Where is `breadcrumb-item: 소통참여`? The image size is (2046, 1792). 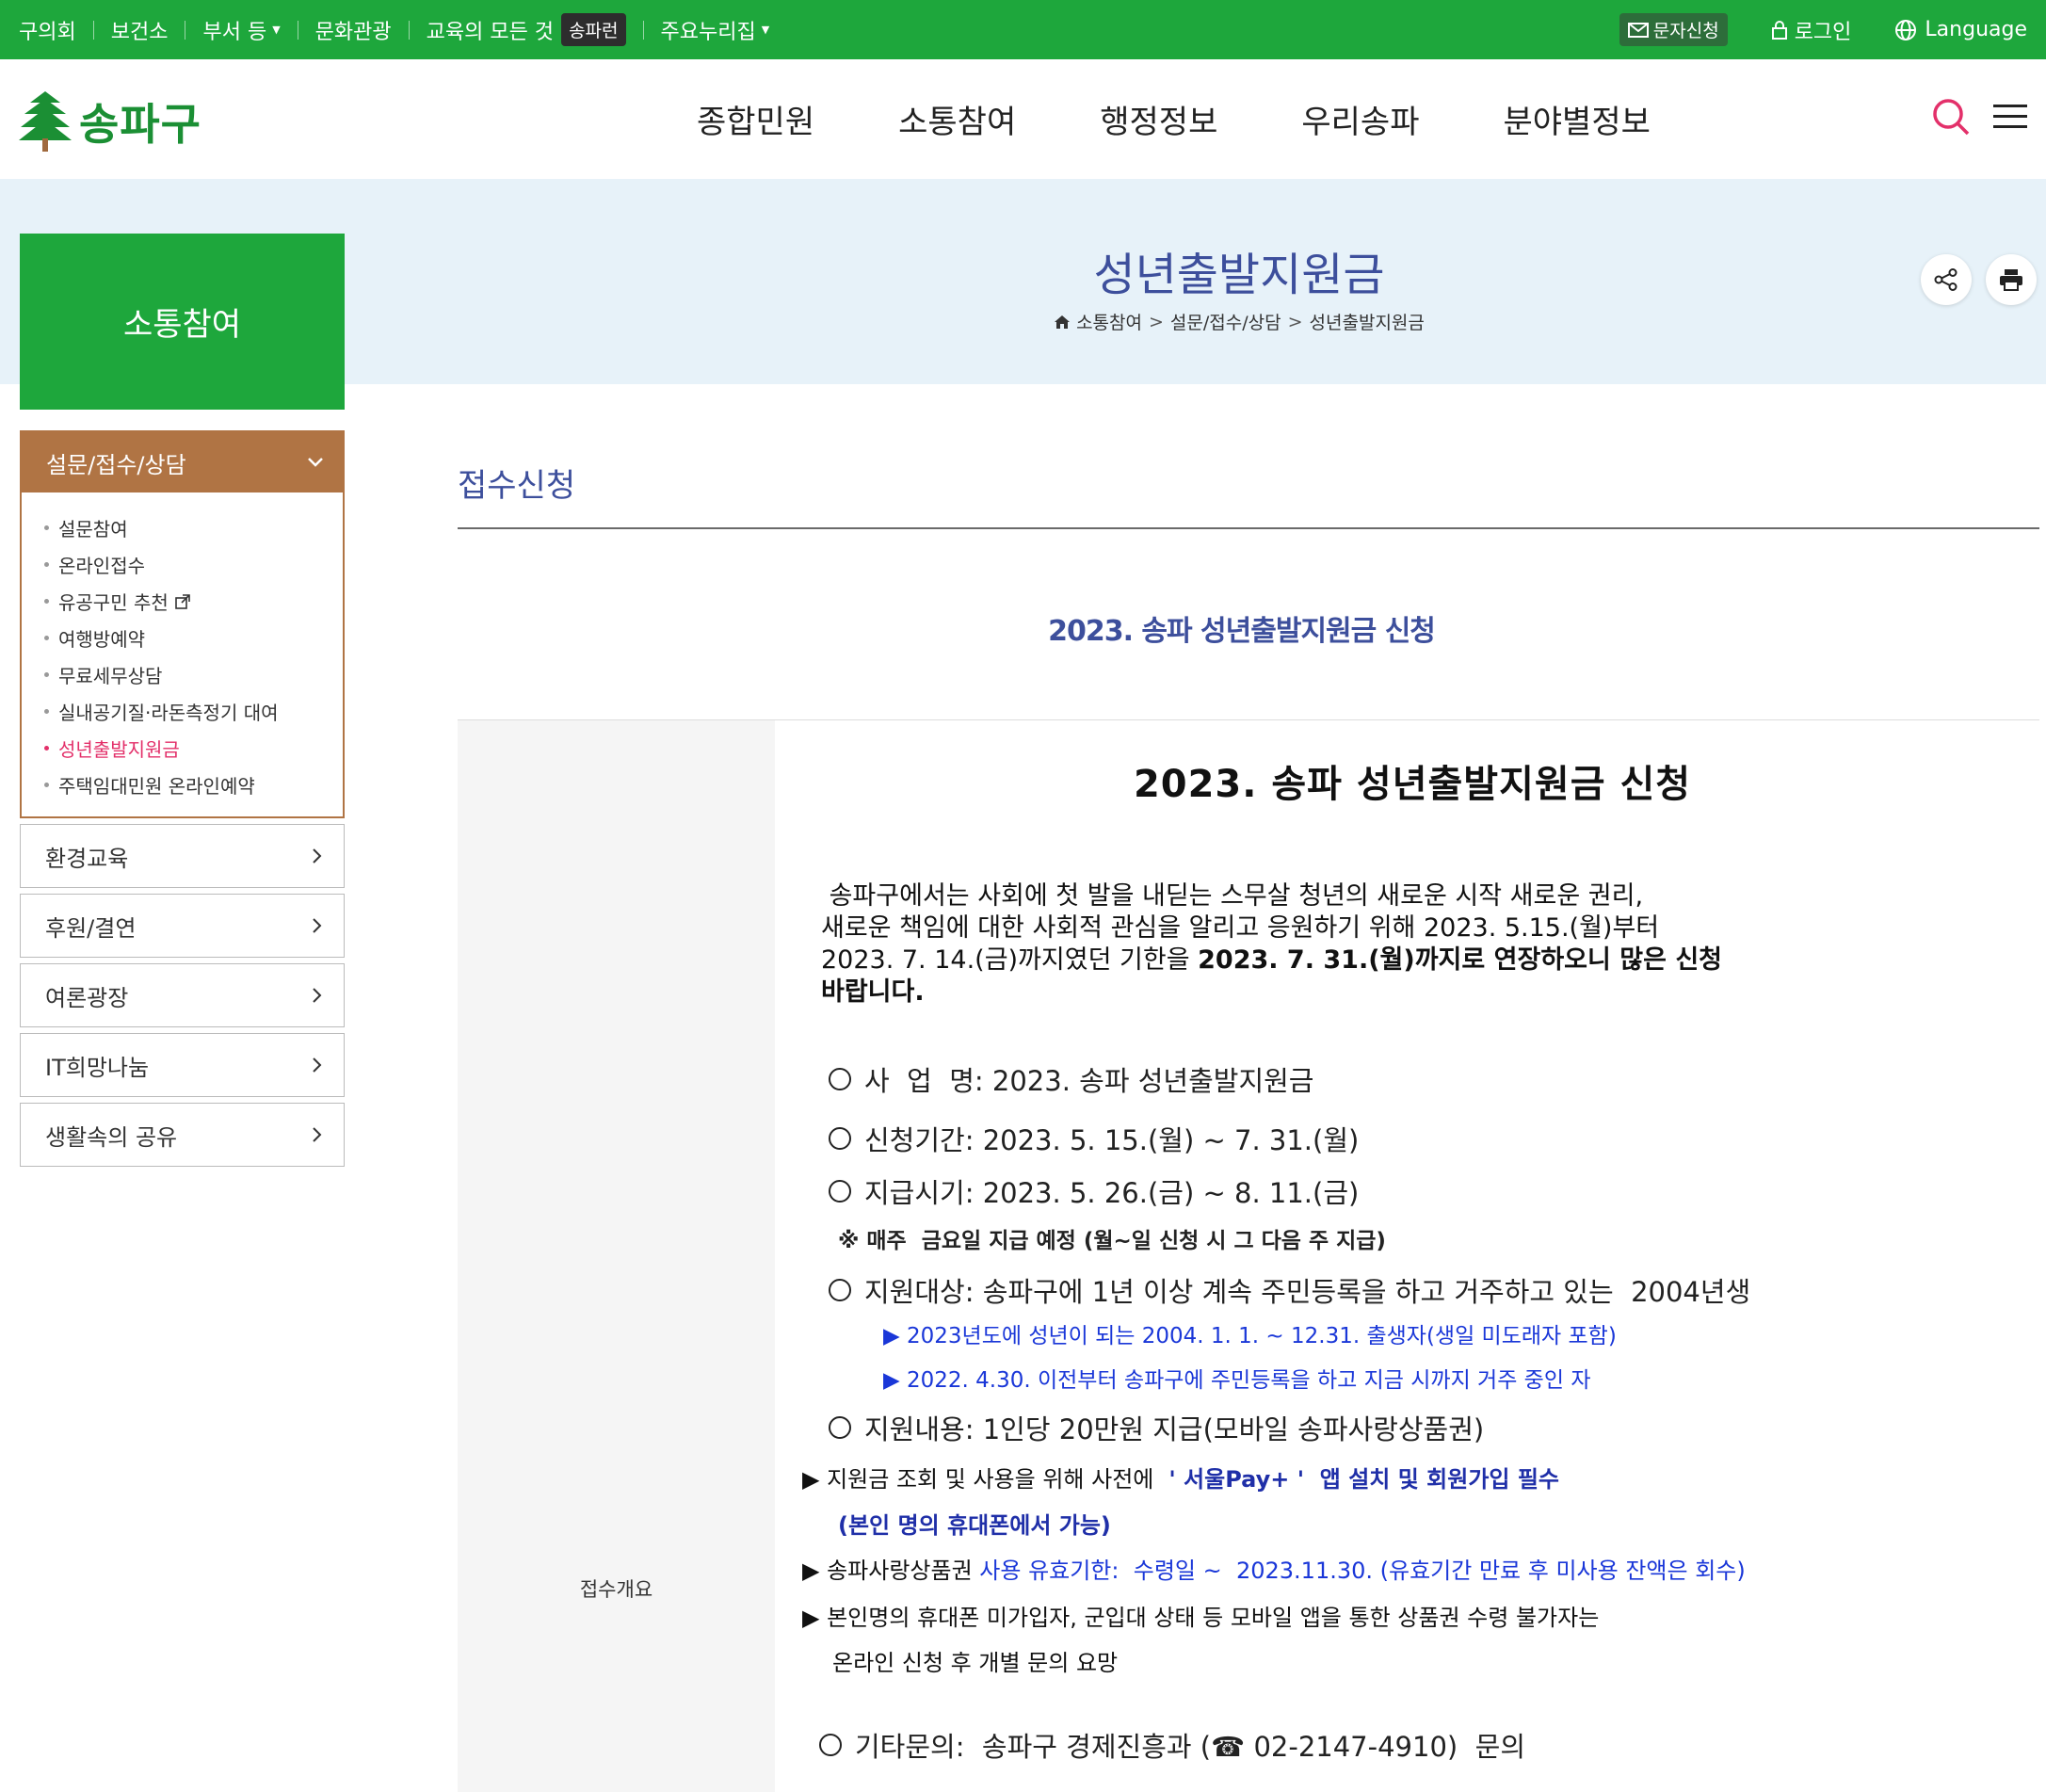 breadcrumb-item: 소통참여 is located at coordinates (1109, 321).